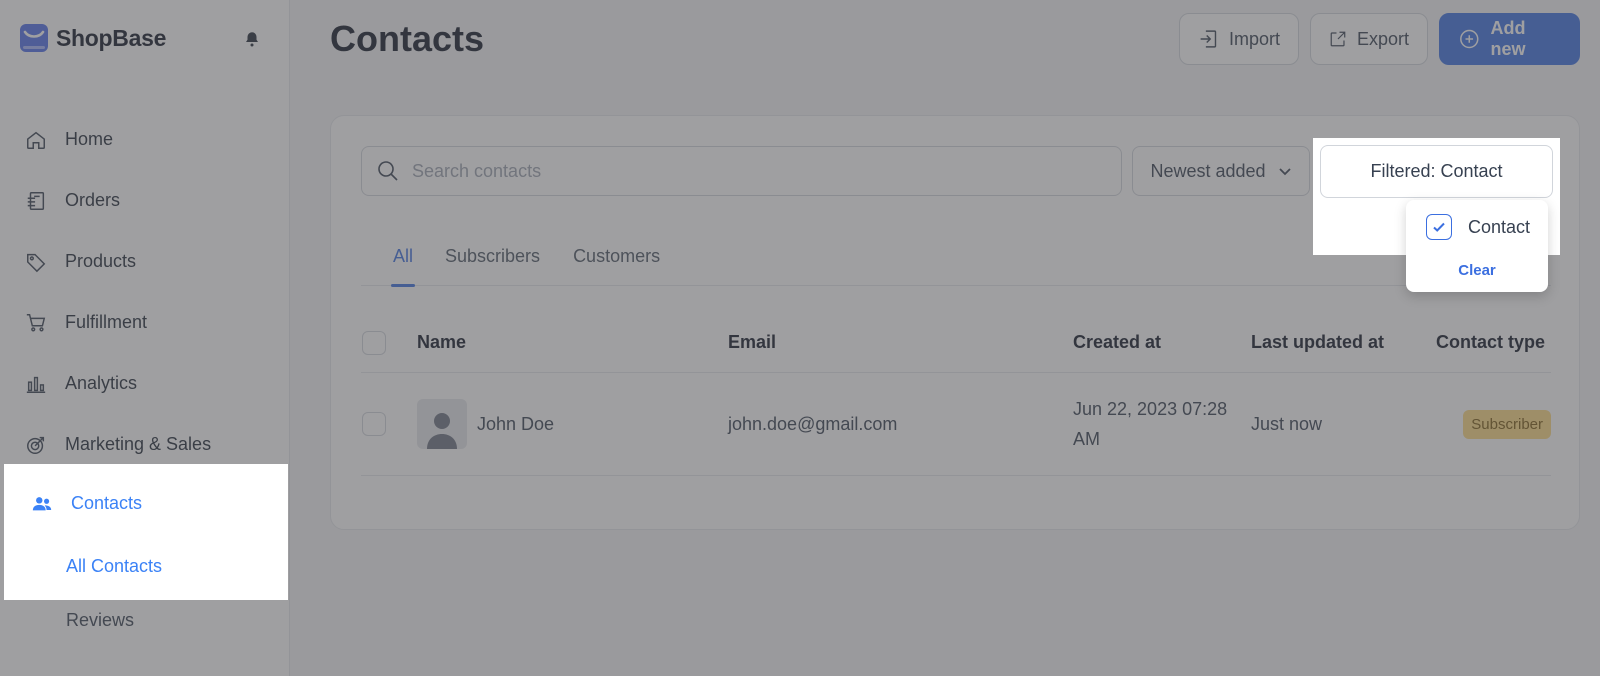 The height and width of the screenshot is (676, 1600). I want to click on filter-button: Filtered: Contact, so click(1436, 171).